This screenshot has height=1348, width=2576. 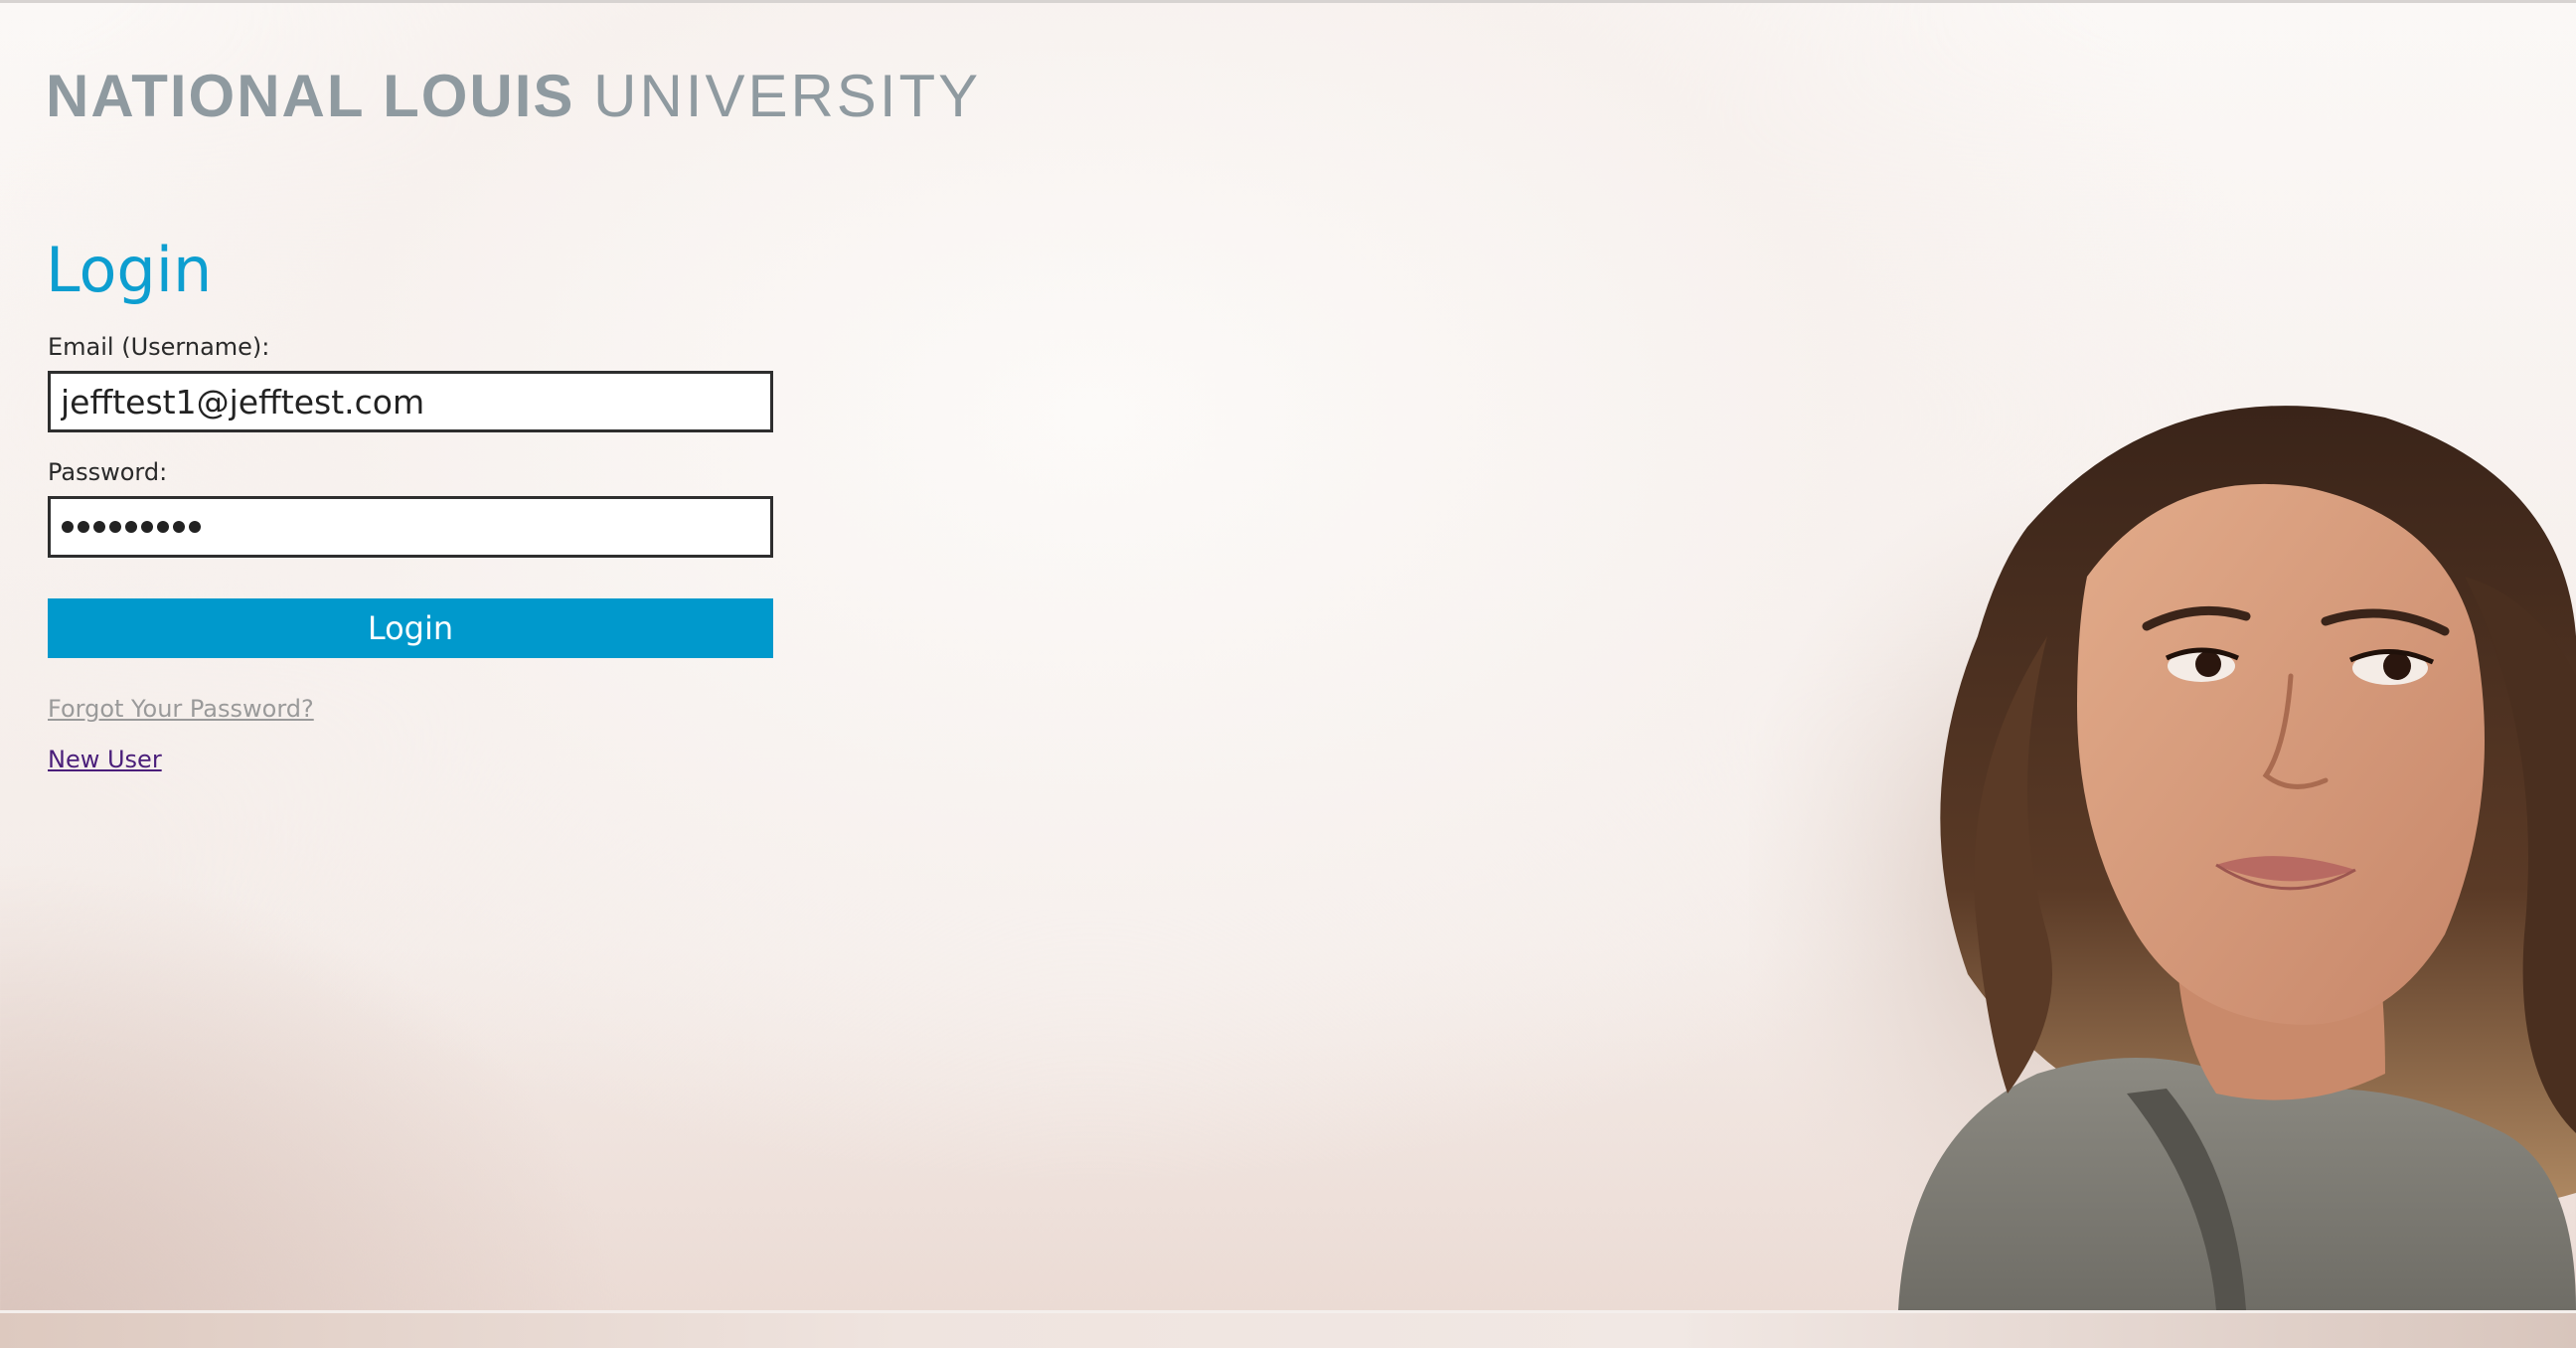 What do you see at coordinates (1288, 1) in the screenshot?
I see `top-border` at bounding box center [1288, 1].